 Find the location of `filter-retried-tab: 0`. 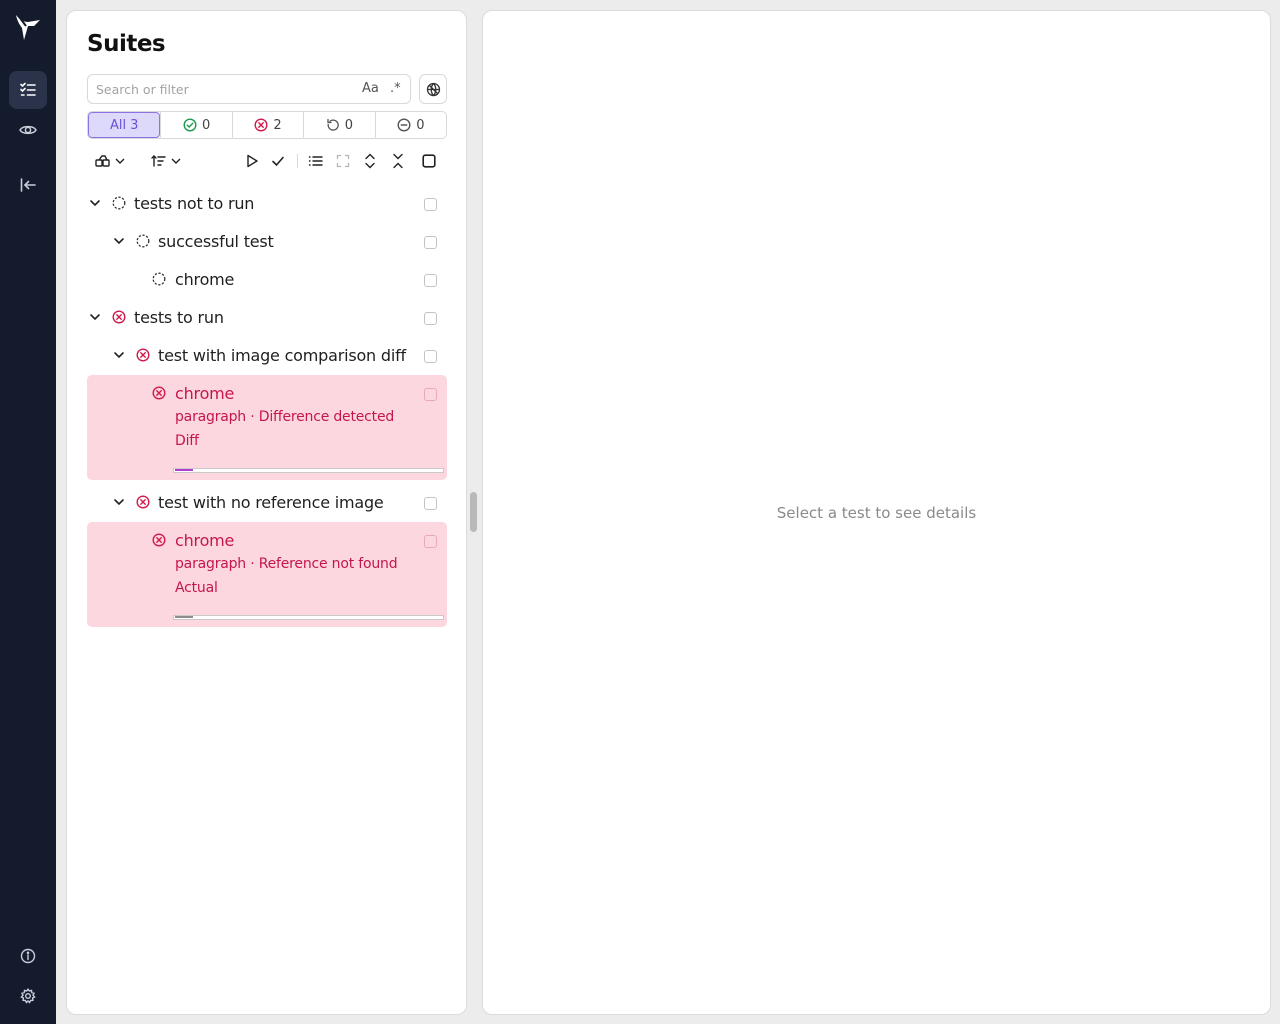

filter-retried-tab: 0 is located at coordinates (338, 125).